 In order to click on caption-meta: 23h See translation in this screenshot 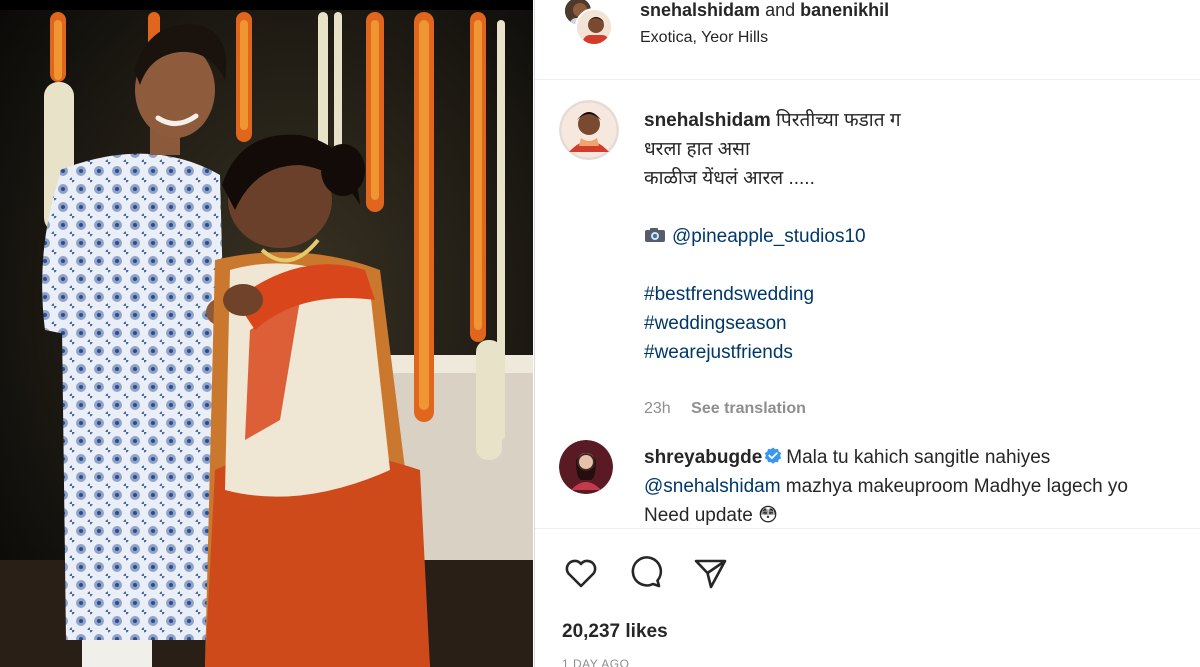, I will do `click(725, 409)`.